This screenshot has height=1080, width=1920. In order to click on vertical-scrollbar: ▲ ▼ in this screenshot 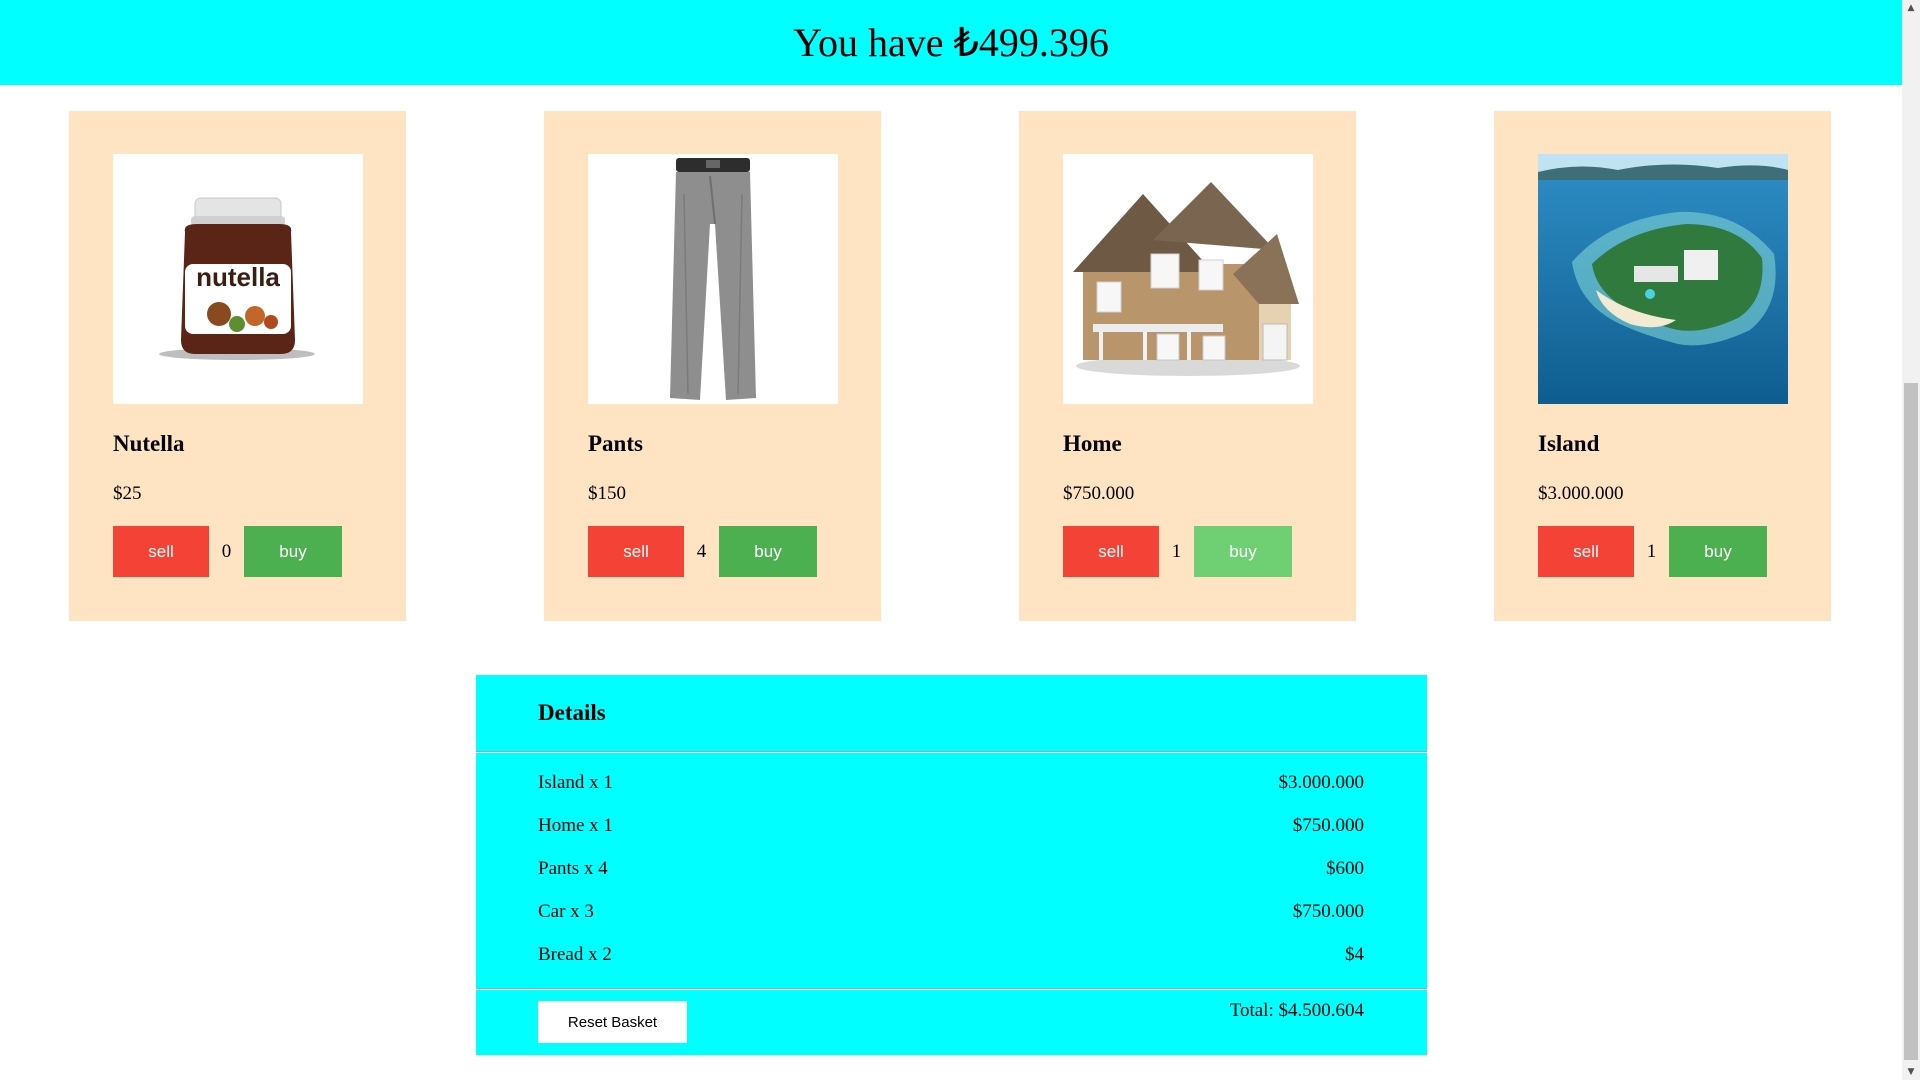, I will do `click(1911, 540)`.